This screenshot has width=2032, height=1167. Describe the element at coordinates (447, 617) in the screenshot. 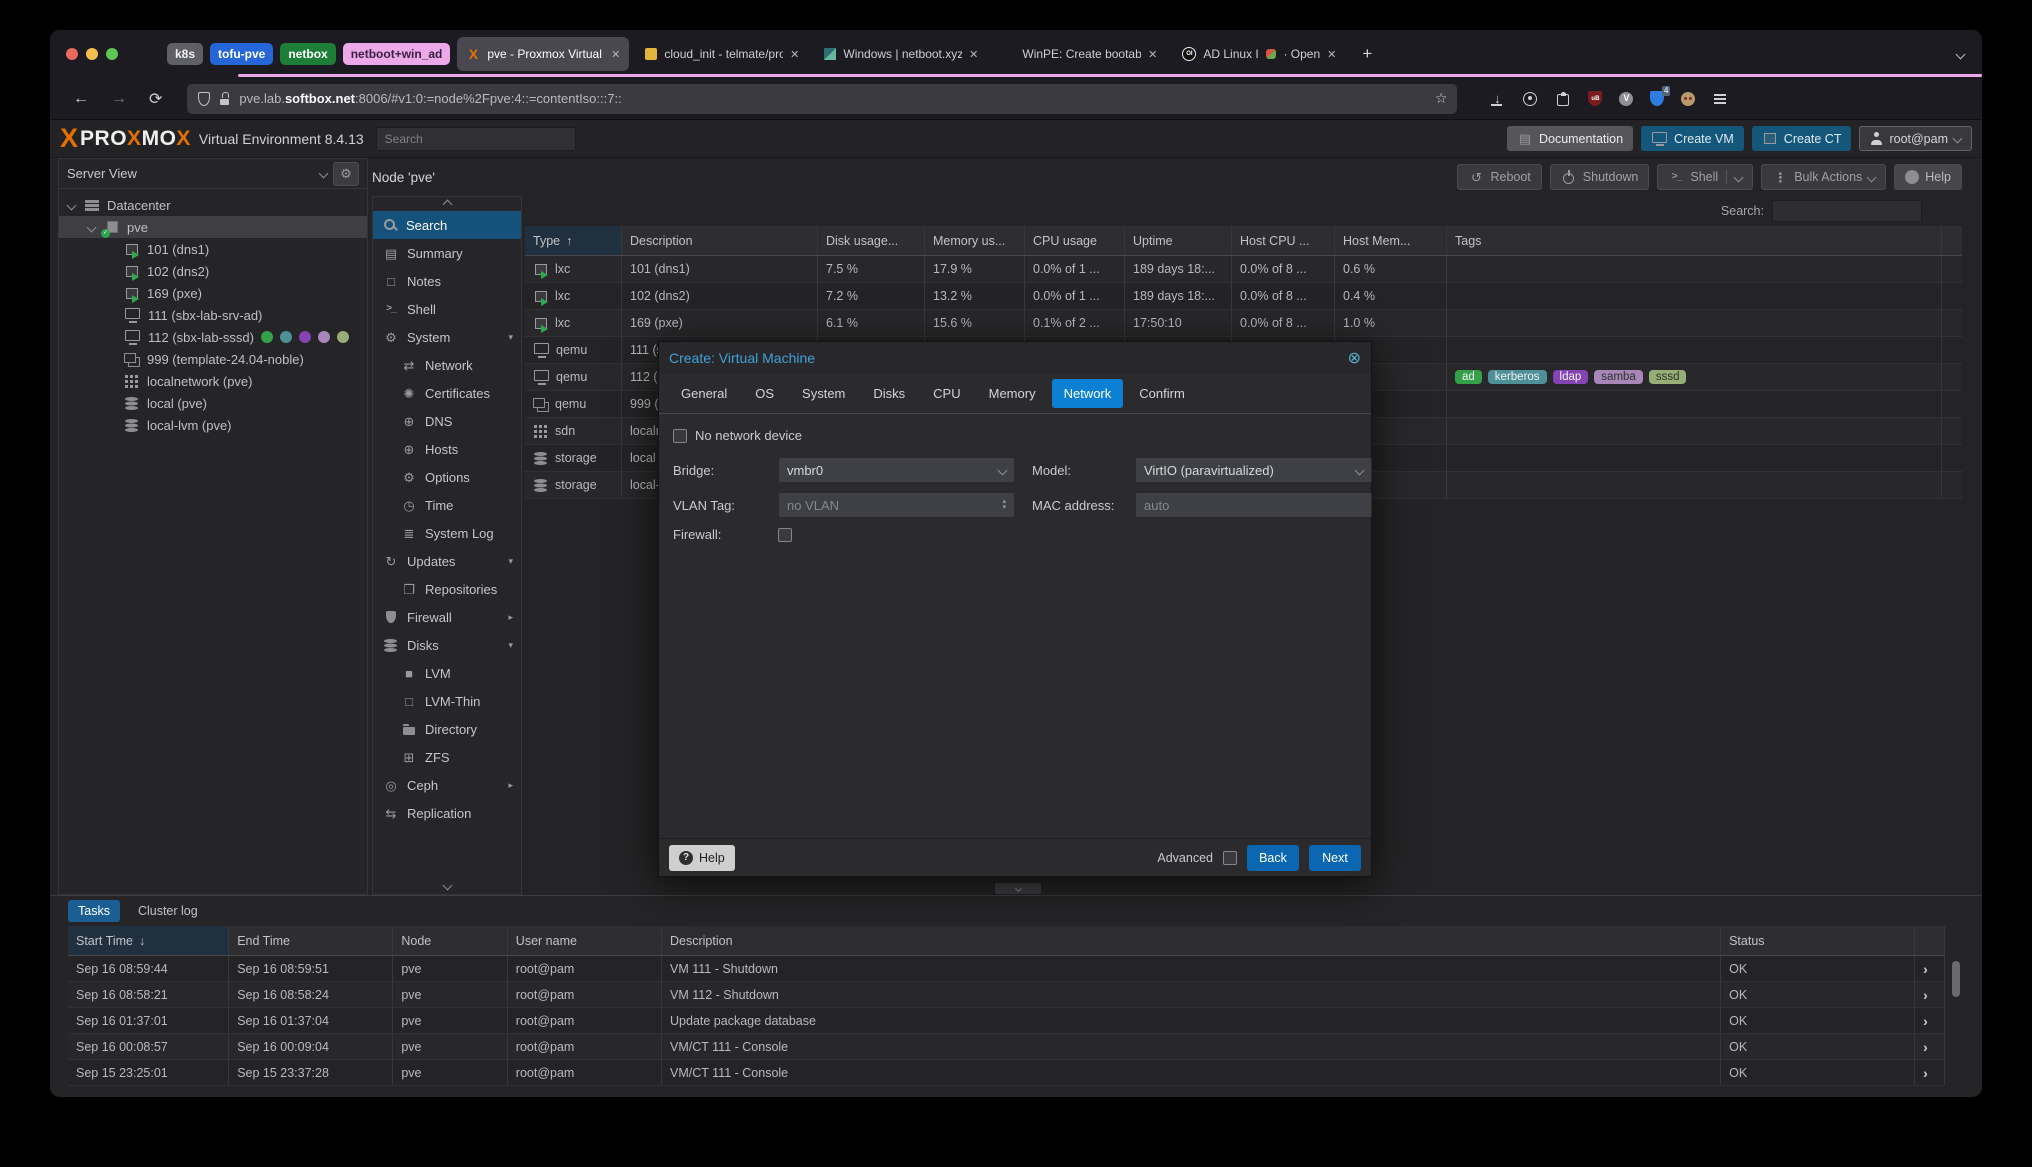

I see `nav-item-firewall: Firewall ▸` at that location.